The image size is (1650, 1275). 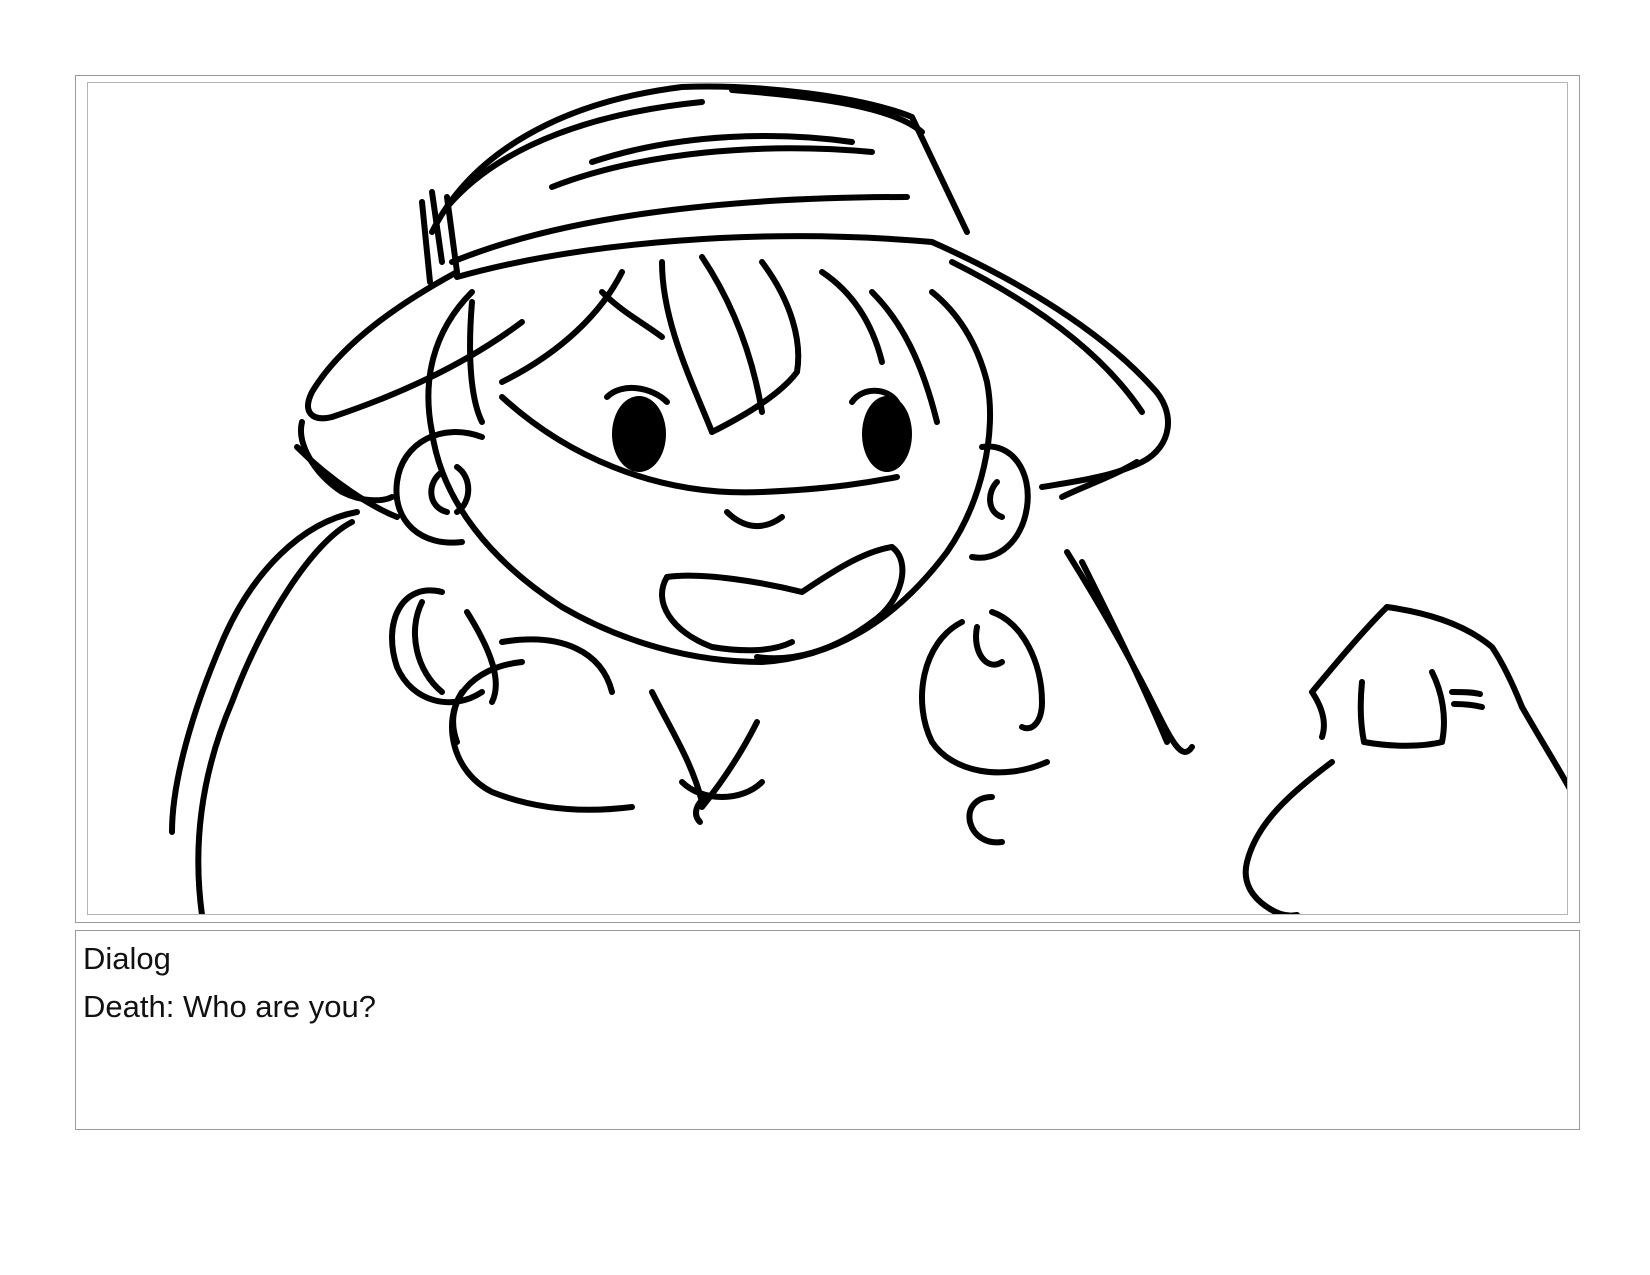 I want to click on dialog-heading: Dialog, so click(x=127, y=958).